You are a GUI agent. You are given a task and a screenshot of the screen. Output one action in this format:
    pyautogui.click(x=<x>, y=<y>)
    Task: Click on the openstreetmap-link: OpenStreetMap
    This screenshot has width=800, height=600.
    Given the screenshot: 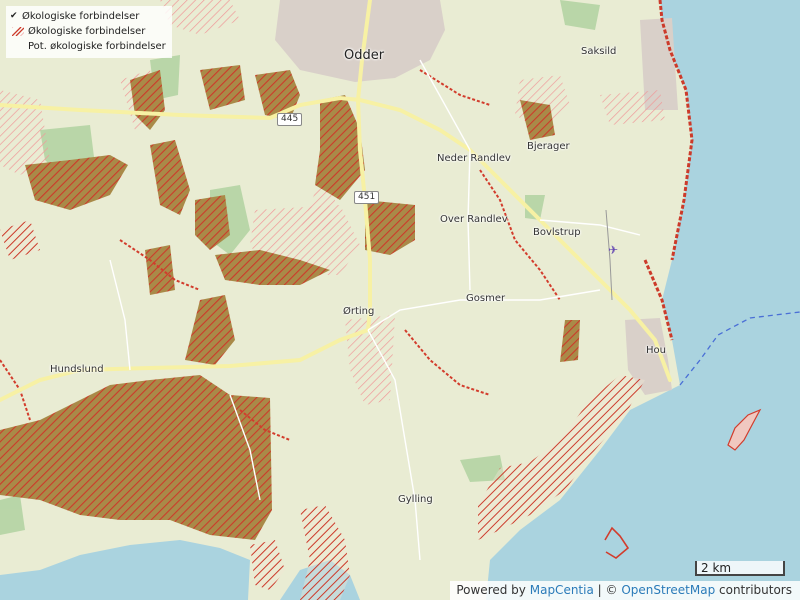 What is the action you would take?
    pyautogui.click(x=668, y=590)
    